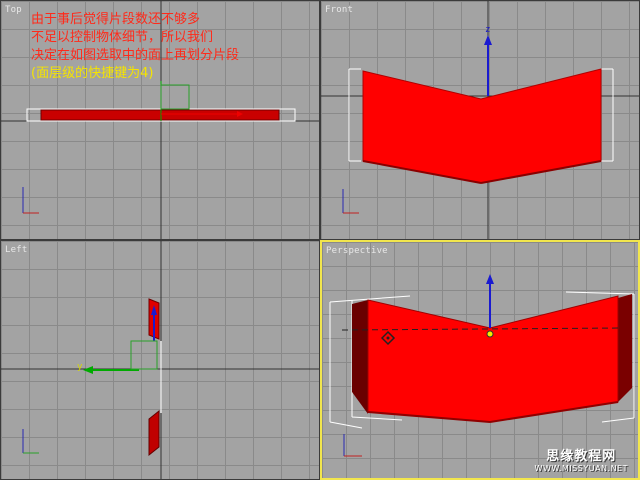 The height and width of the screenshot is (480, 640). I want to click on watermark: 思缘教程网 WWW.MISSYUAN.NET, so click(581, 459).